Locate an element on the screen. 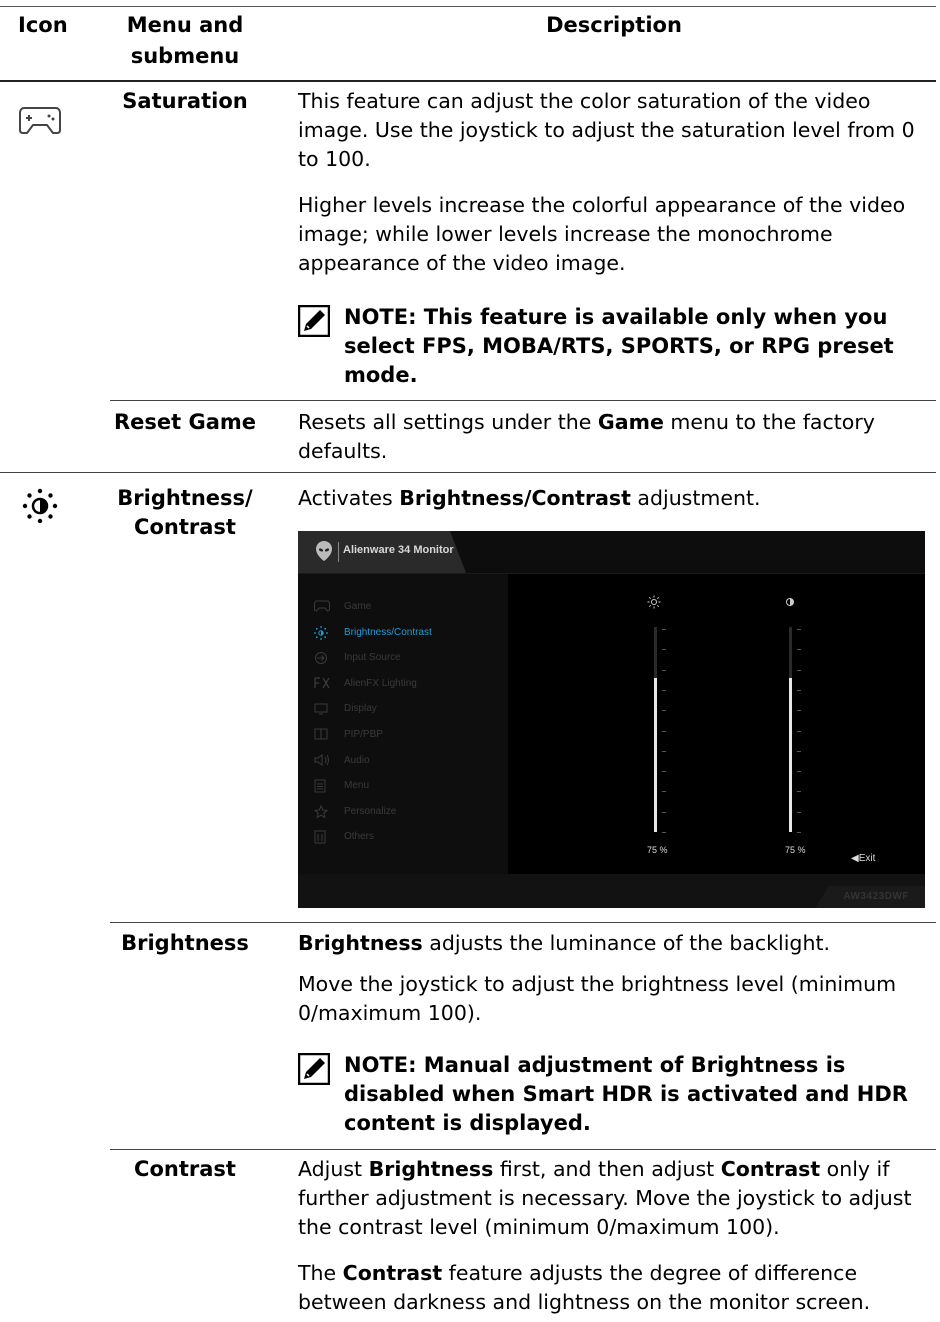 This screenshot has height=1322, width=940. submenu-saturation: Saturation is located at coordinates (185, 101).